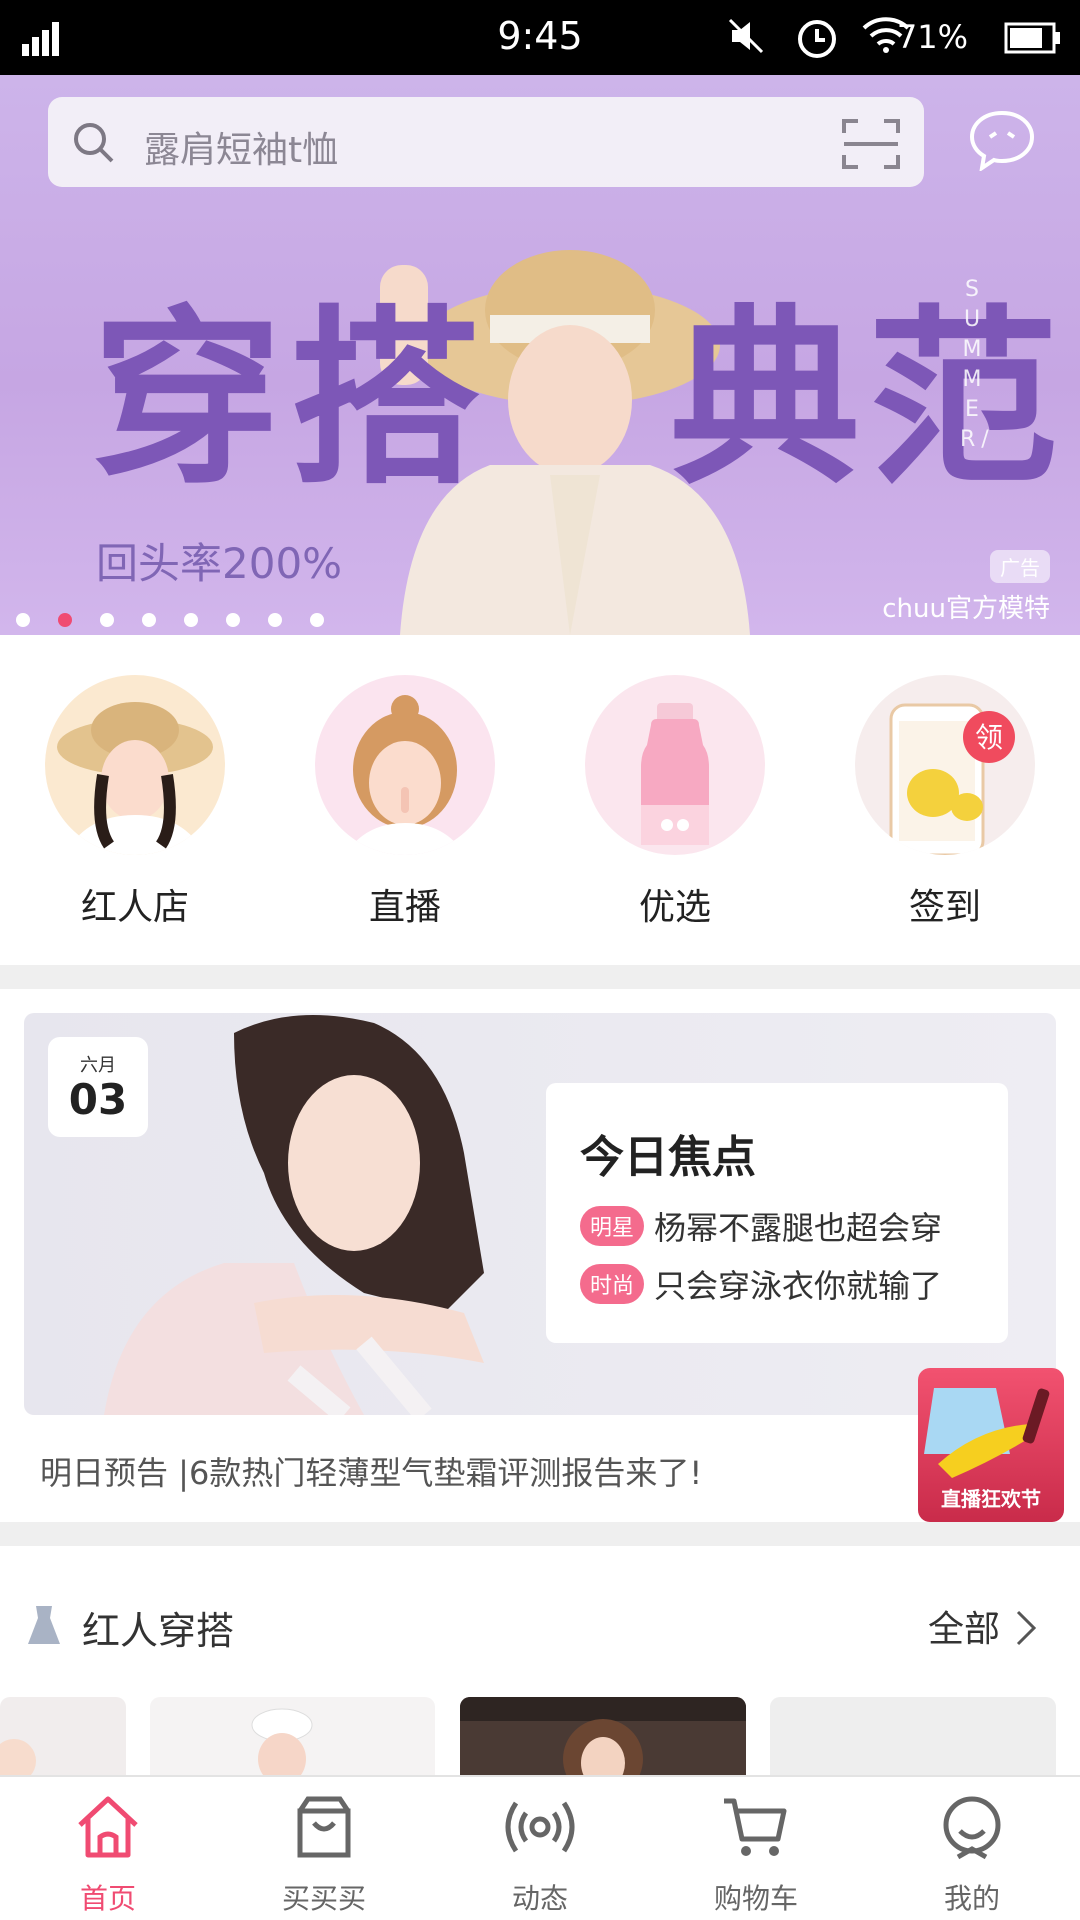  What do you see at coordinates (44, 1625) in the screenshot?
I see `dress-icon` at bounding box center [44, 1625].